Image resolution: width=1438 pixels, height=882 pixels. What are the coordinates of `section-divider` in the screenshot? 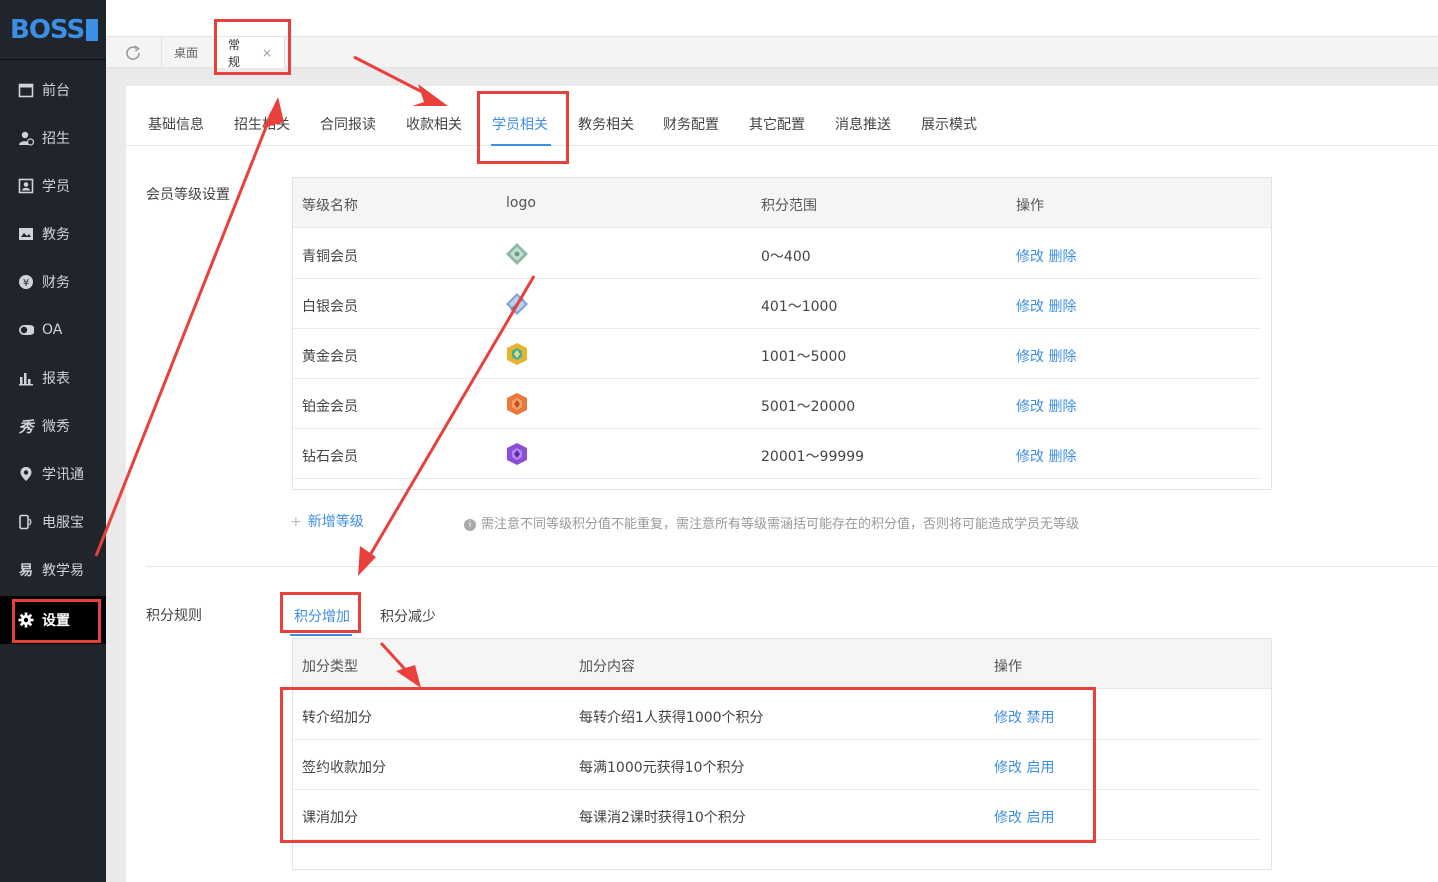 It's located at (792, 566).